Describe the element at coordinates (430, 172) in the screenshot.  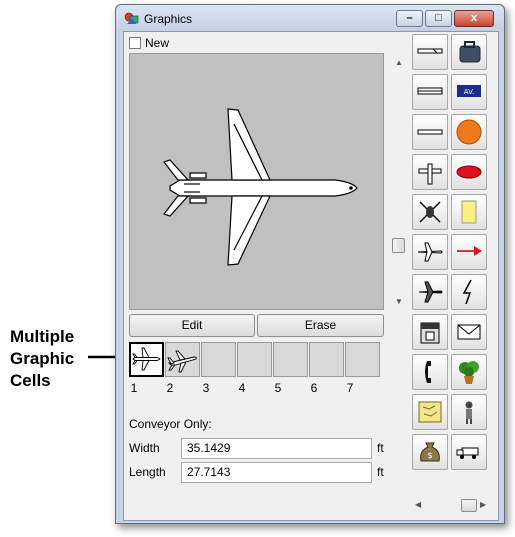
I see `small-plane-icon` at that location.